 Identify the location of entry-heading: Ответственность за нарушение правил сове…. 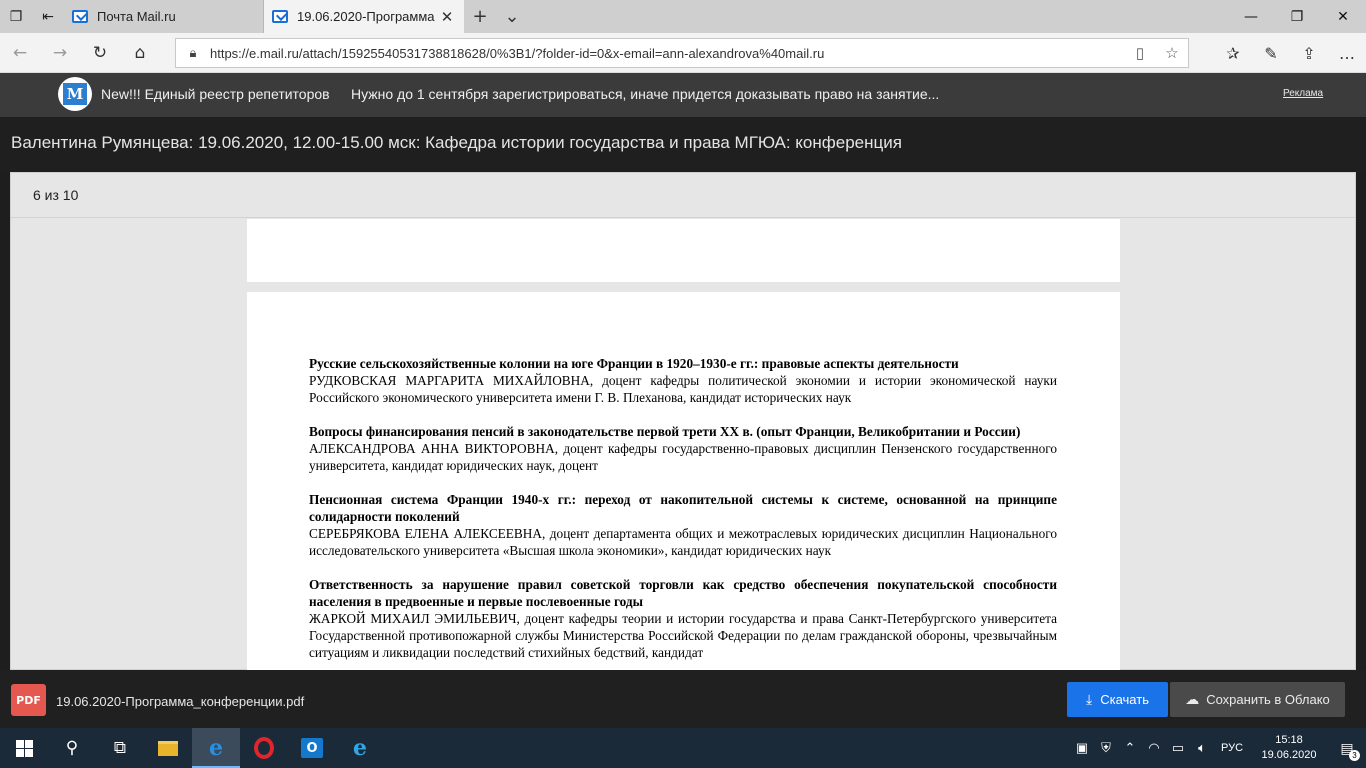
(683, 593).